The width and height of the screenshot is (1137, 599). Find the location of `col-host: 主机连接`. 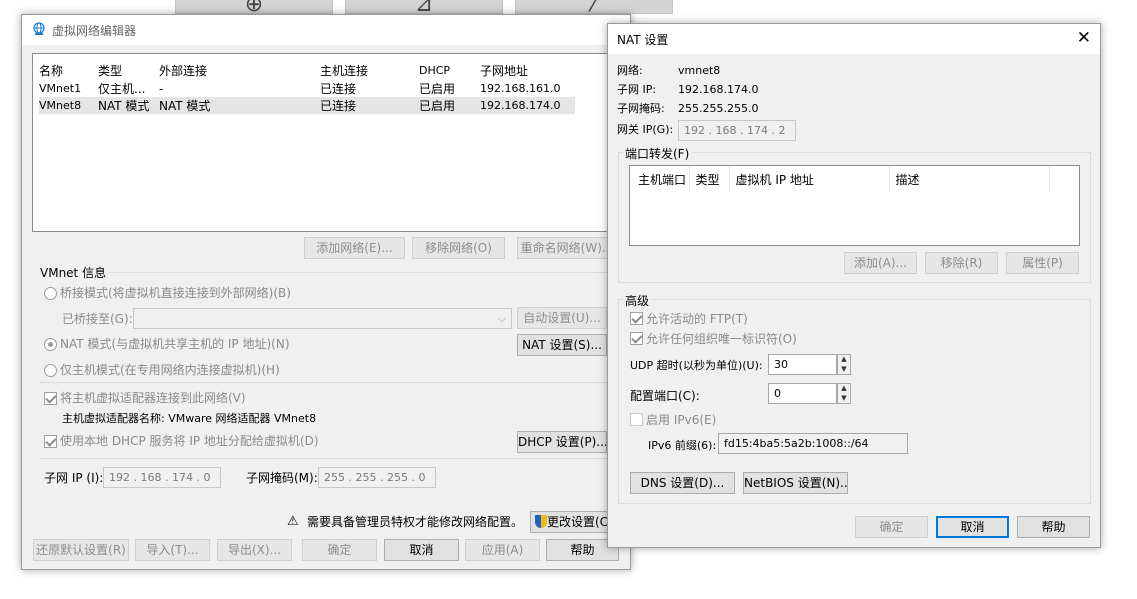

col-host: 主机连接 is located at coordinates (369, 70).